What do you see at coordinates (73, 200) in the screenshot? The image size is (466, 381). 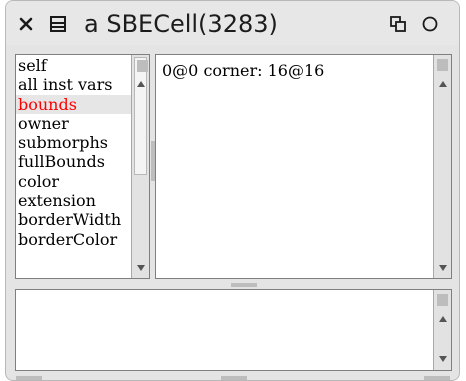 I see `list-item: extension` at bounding box center [73, 200].